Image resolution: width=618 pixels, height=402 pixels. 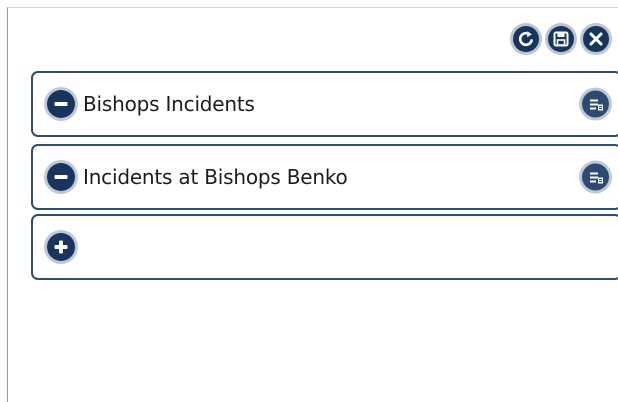 I want to click on close-icon, so click(x=596, y=39).